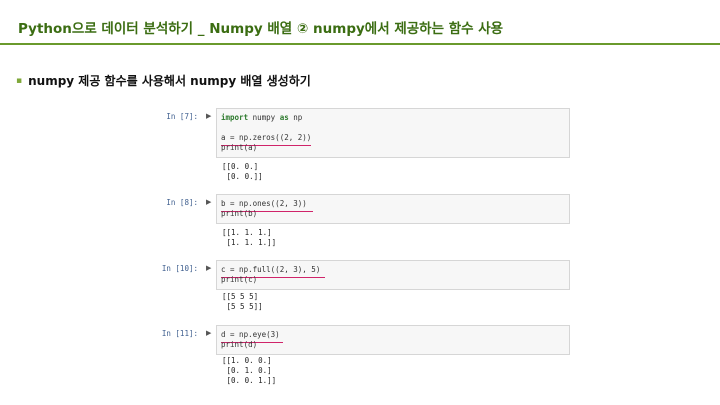 Image resolution: width=720 pixels, height=405 pixels. I want to click on code-line: print(b), so click(239, 213).